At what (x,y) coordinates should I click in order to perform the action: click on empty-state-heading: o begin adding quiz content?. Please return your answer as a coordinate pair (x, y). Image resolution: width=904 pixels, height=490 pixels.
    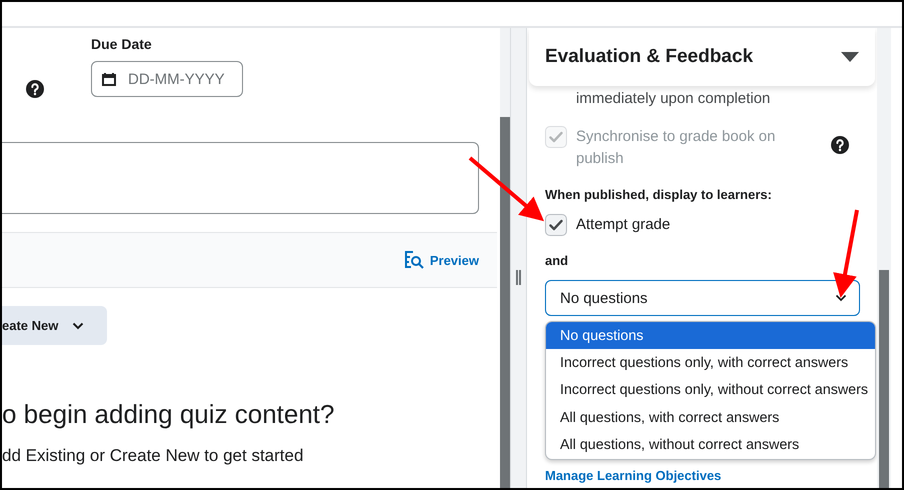
    Looking at the image, I should click on (169, 414).